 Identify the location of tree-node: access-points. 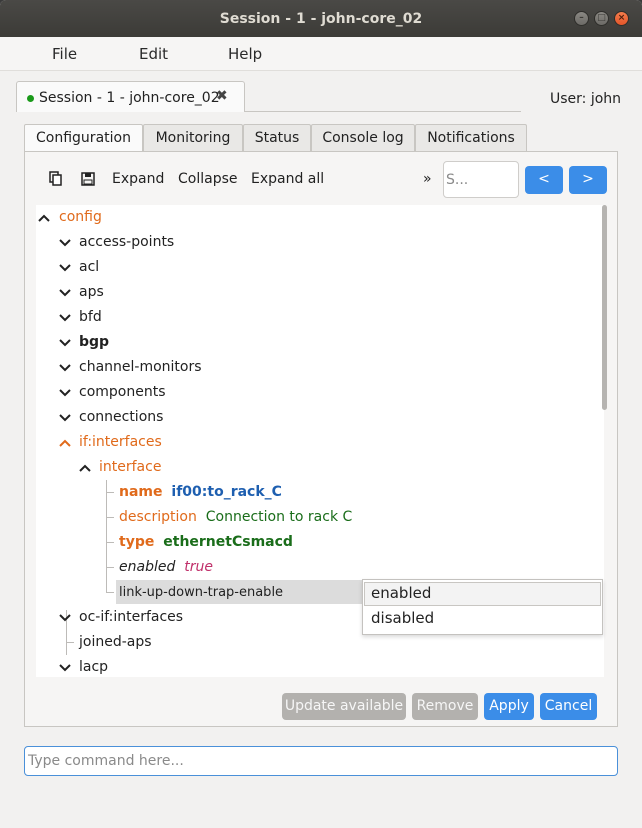
(126, 242).